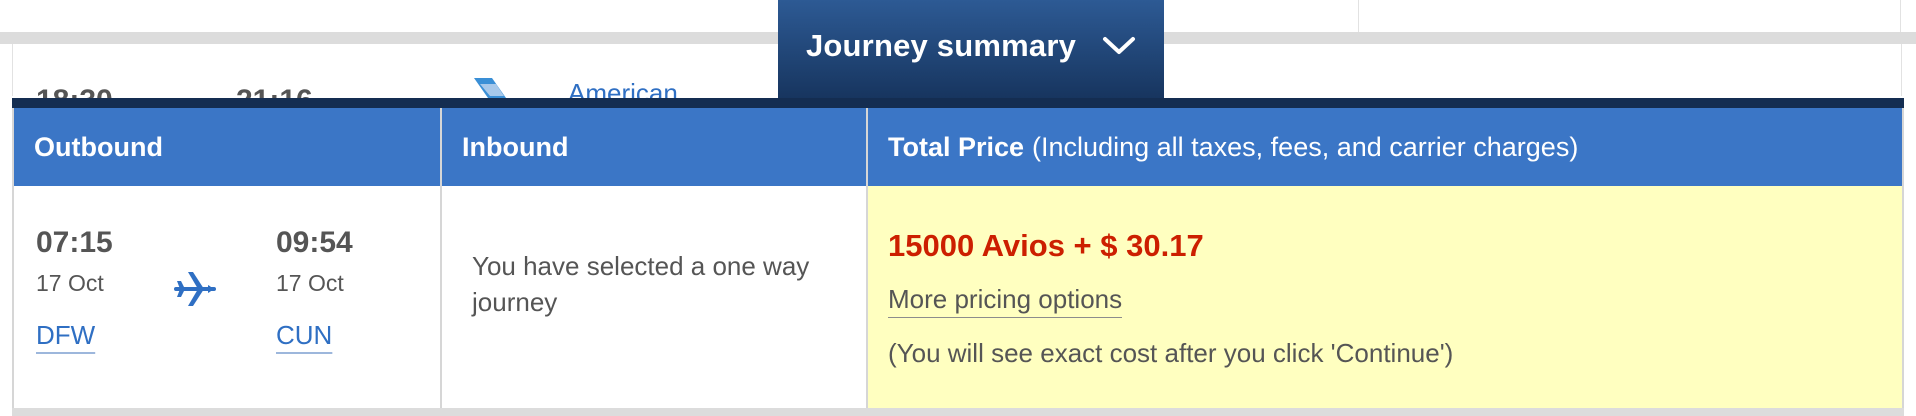 The width and height of the screenshot is (1916, 416). I want to click on chevron-down-icon, so click(1119, 45).